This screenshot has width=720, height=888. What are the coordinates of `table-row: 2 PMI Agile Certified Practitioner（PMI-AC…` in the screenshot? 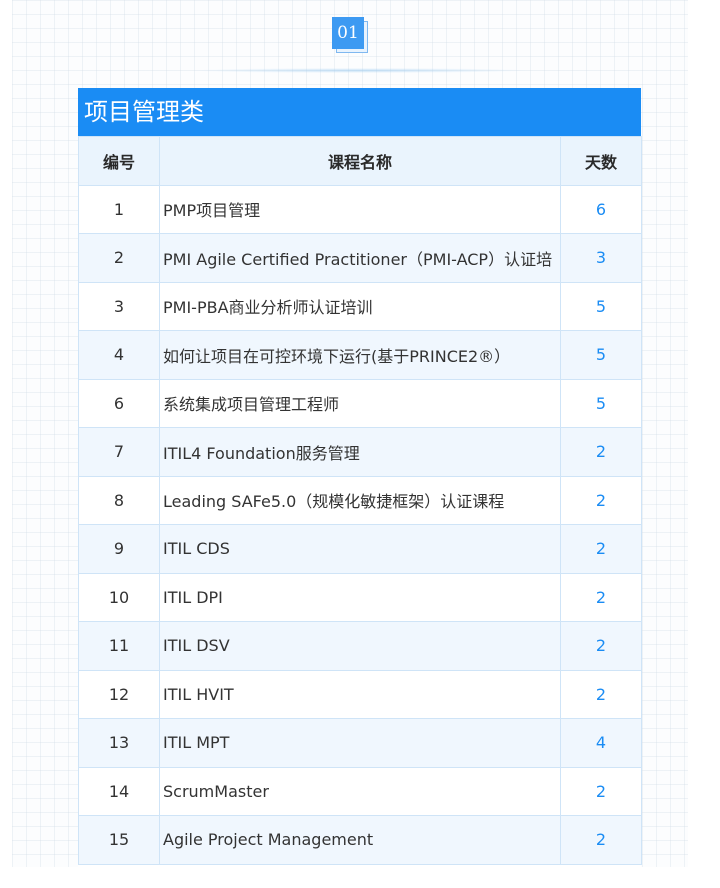 It's located at (360, 258).